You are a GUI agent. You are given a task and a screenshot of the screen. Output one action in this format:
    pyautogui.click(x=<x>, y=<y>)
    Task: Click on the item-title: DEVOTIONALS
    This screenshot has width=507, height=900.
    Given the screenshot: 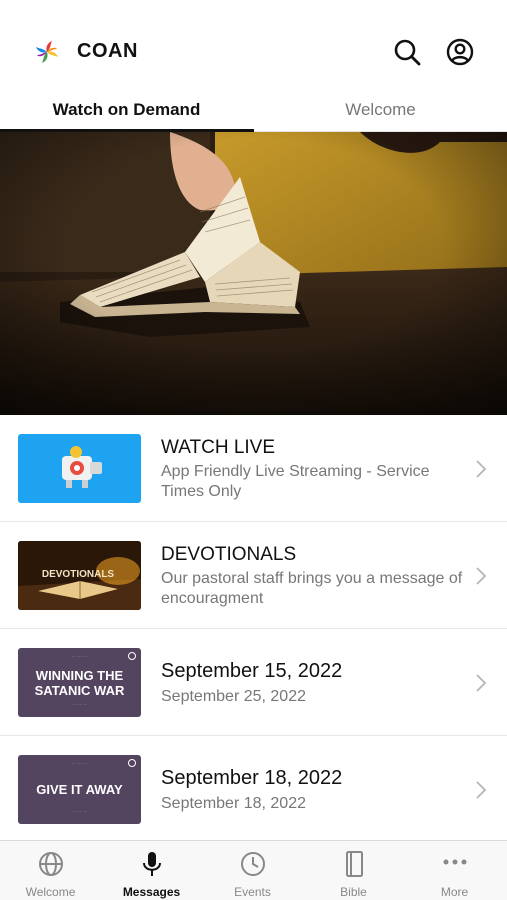 What is the action you would take?
    pyautogui.click(x=229, y=554)
    